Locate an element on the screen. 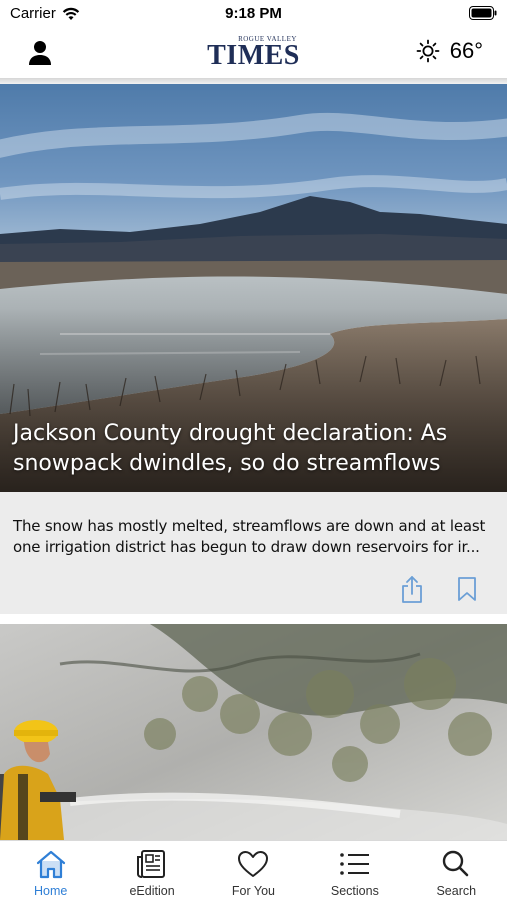 The height and width of the screenshot is (900, 507). battery-icon is located at coordinates (483, 15).